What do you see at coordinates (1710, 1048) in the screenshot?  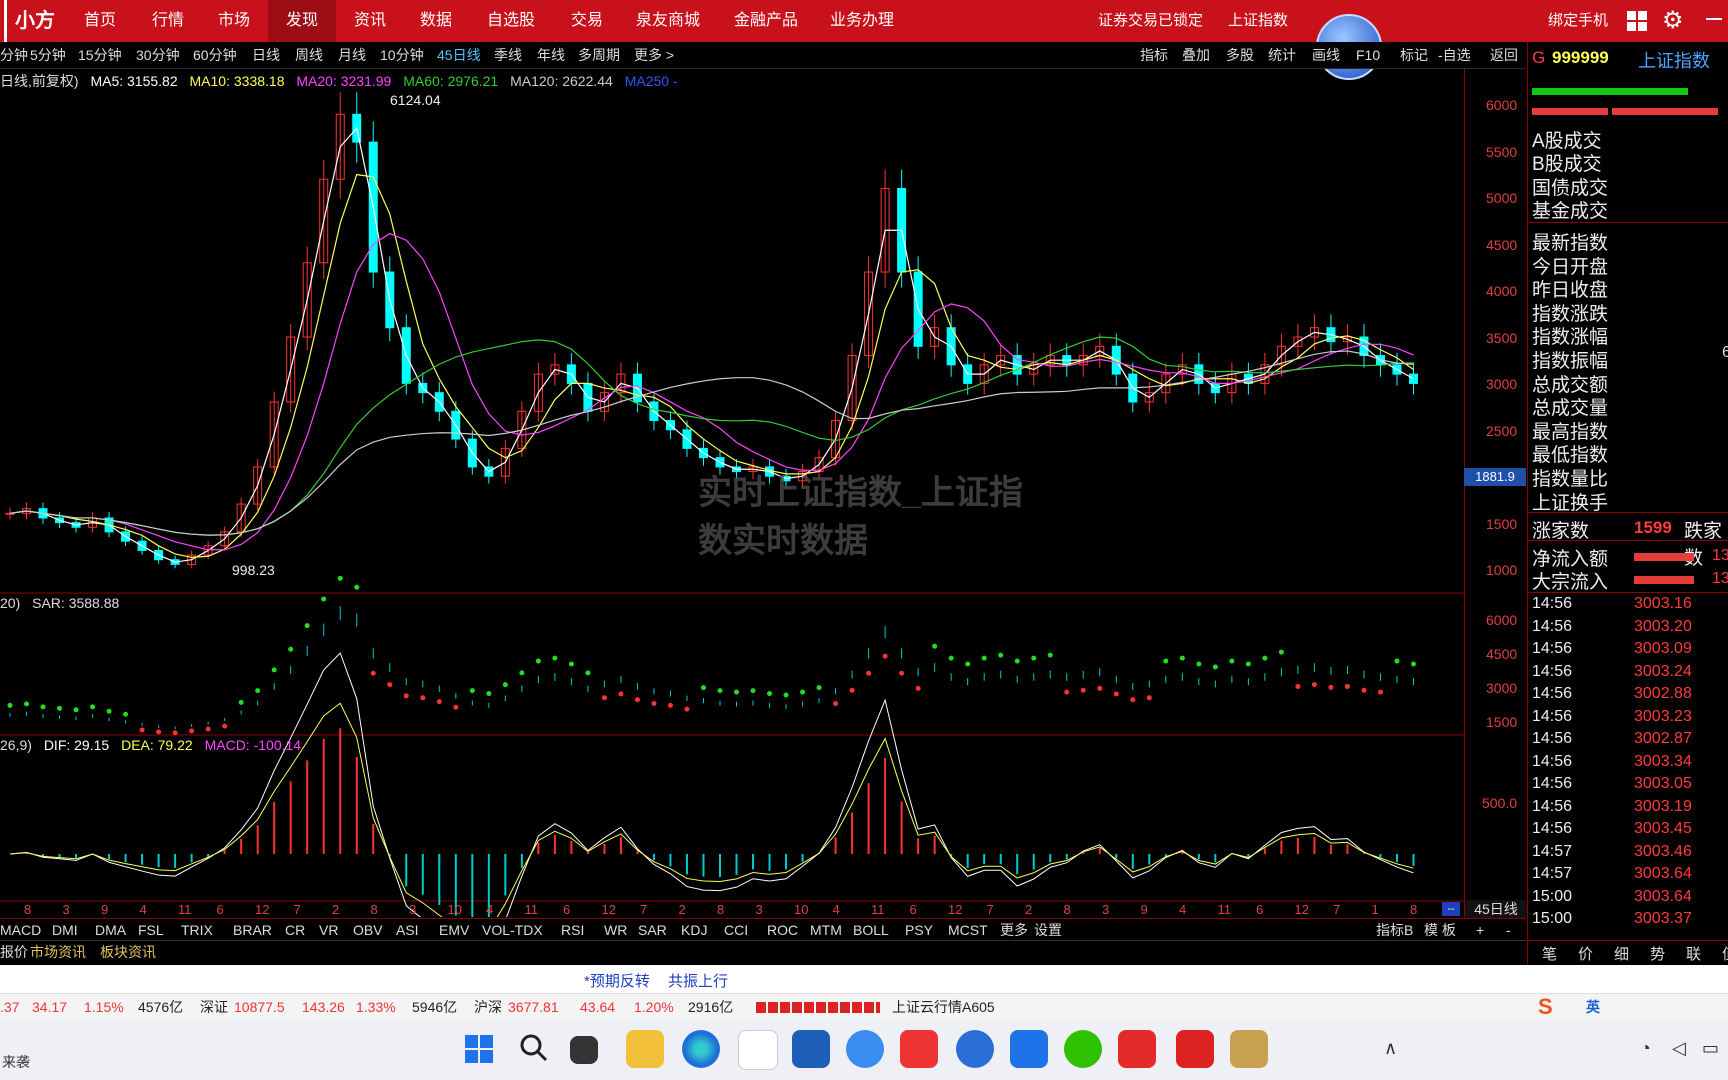 I see `battery-icon: ▭` at bounding box center [1710, 1048].